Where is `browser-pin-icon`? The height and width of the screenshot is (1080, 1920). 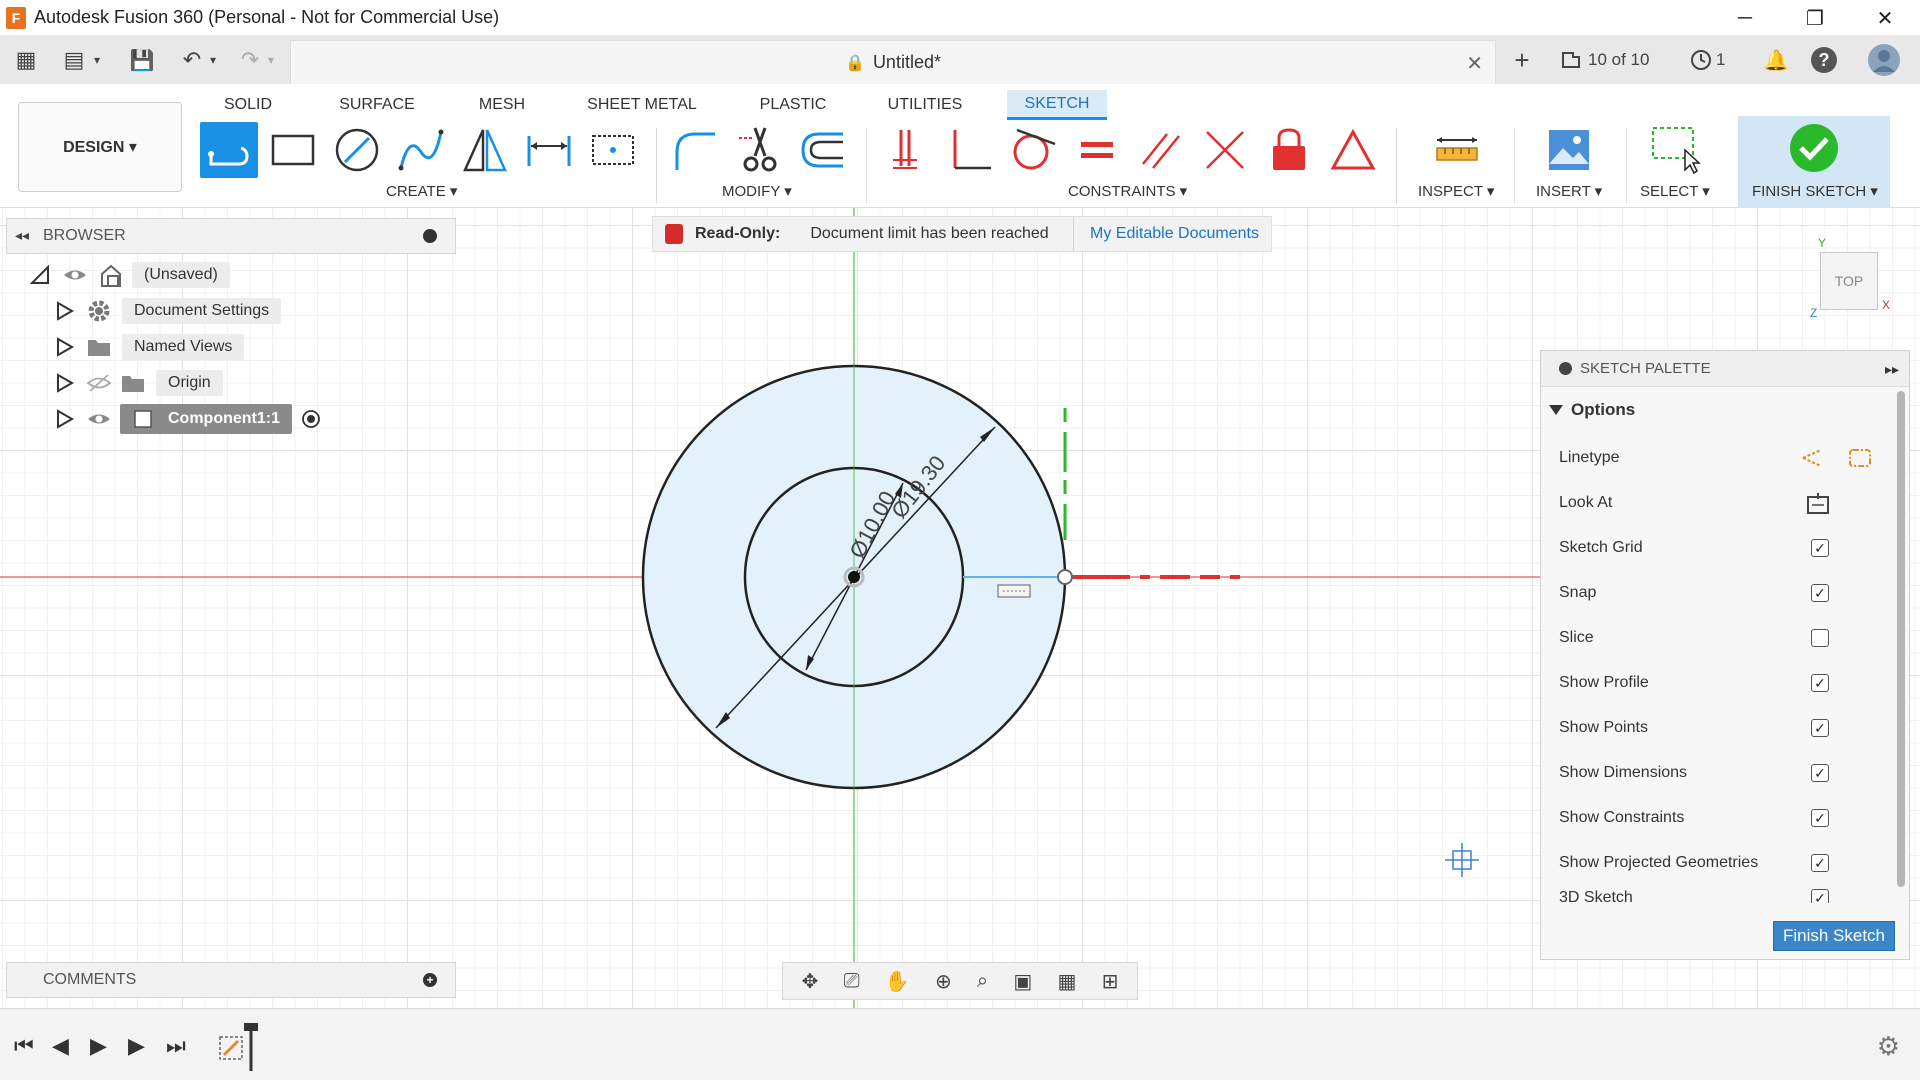 browser-pin-icon is located at coordinates (430, 236).